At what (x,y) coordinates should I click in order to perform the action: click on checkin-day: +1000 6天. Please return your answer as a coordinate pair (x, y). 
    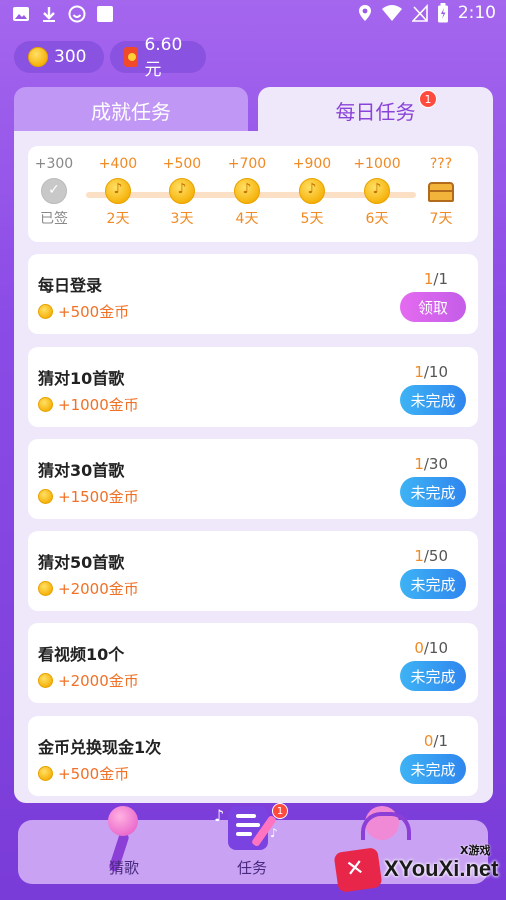
    Looking at the image, I should click on (377, 191).